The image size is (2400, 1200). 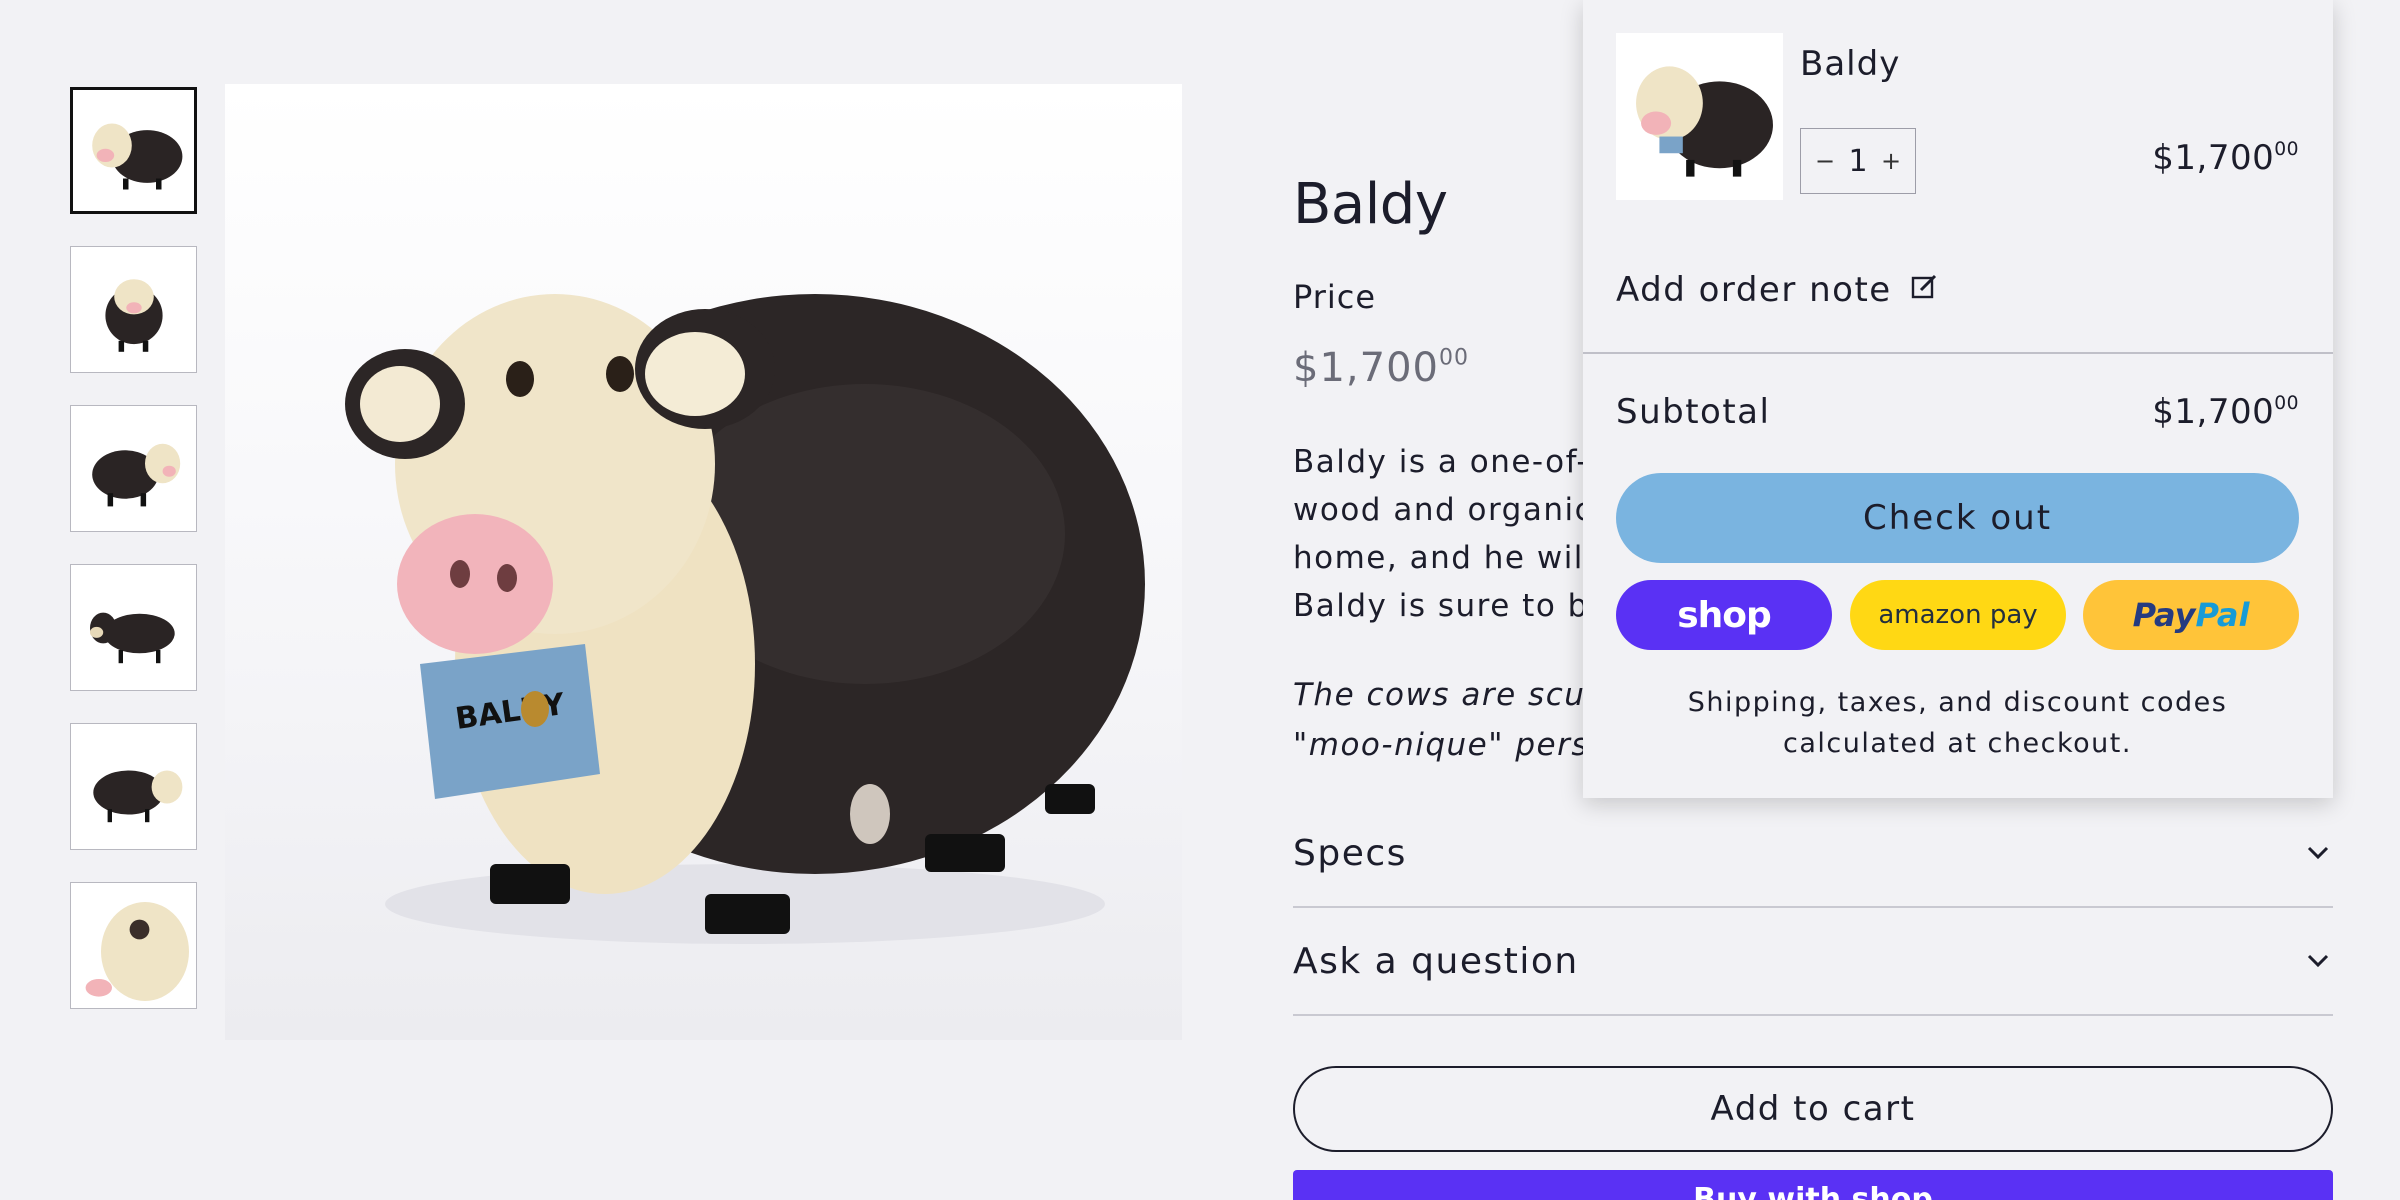 I want to click on order-note-label: Add order note, so click(x=1754, y=290).